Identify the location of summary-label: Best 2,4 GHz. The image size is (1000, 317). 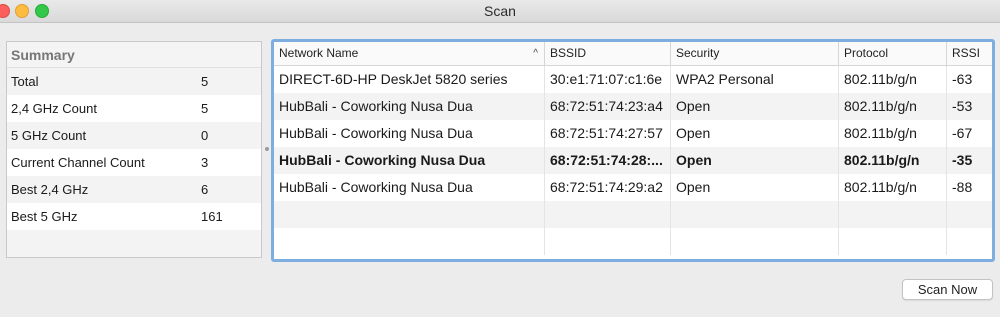
(50, 189).